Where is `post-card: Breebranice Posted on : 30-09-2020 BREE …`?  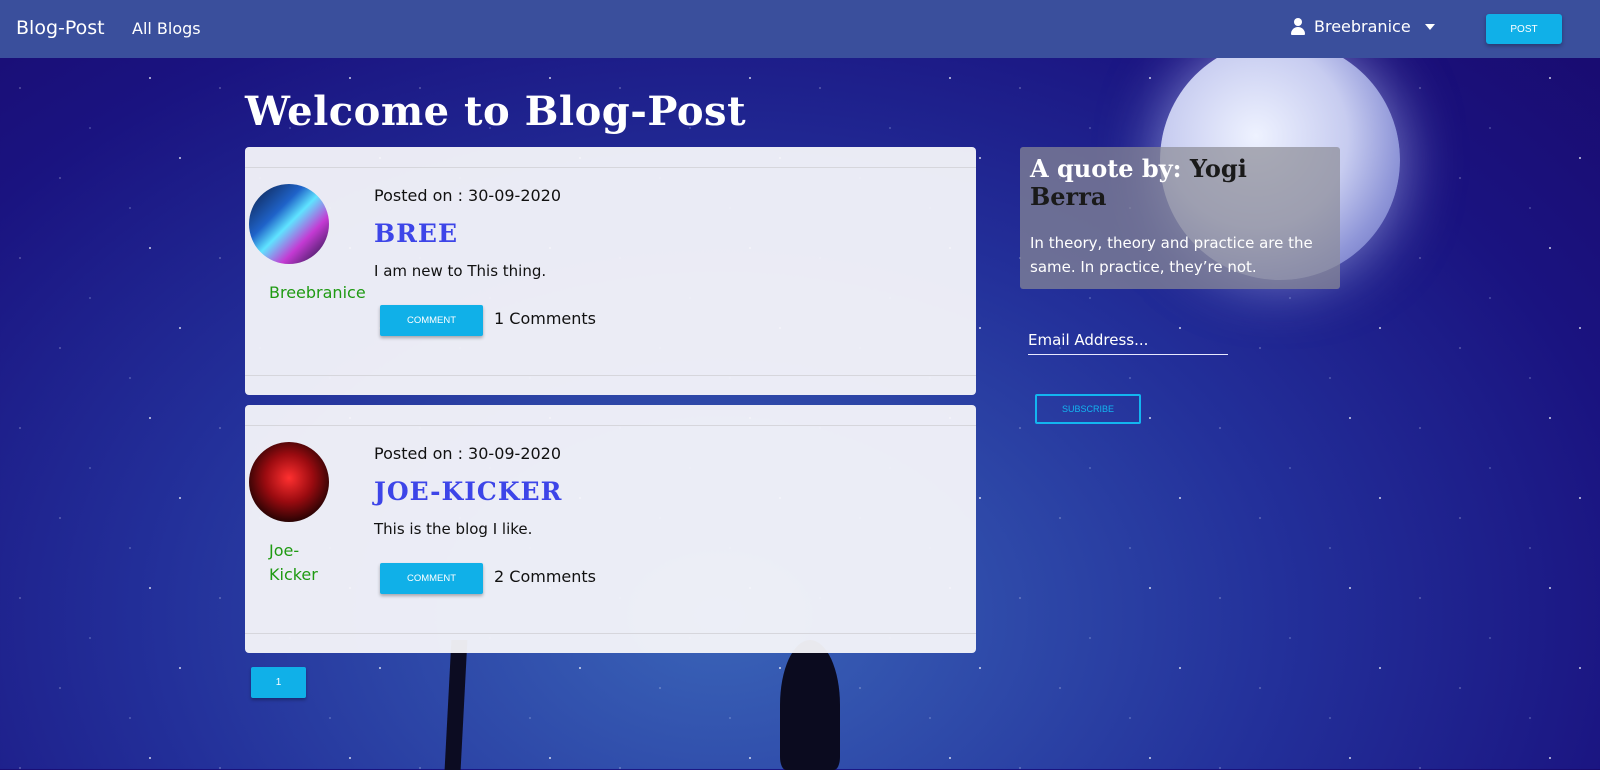
post-card: Breebranice Posted on : 30-09-2020 BREE … is located at coordinates (610, 271).